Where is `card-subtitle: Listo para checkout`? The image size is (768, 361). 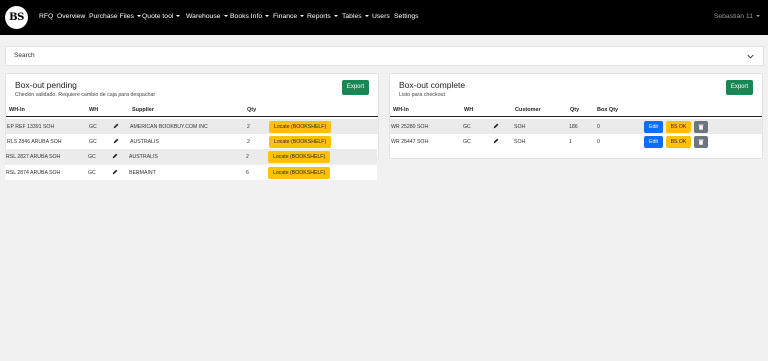 card-subtitle: Listo para checkout is located at coordinates (422, 95).